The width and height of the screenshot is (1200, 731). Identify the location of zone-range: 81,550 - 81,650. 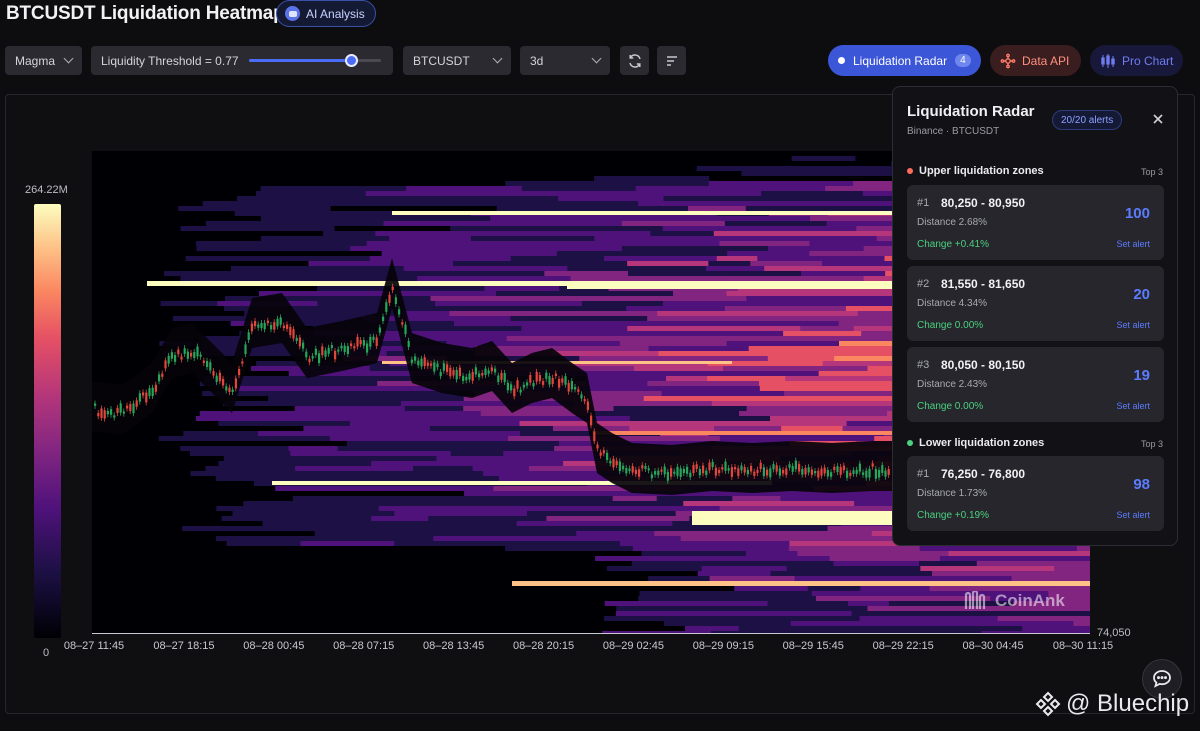
(983, 284).